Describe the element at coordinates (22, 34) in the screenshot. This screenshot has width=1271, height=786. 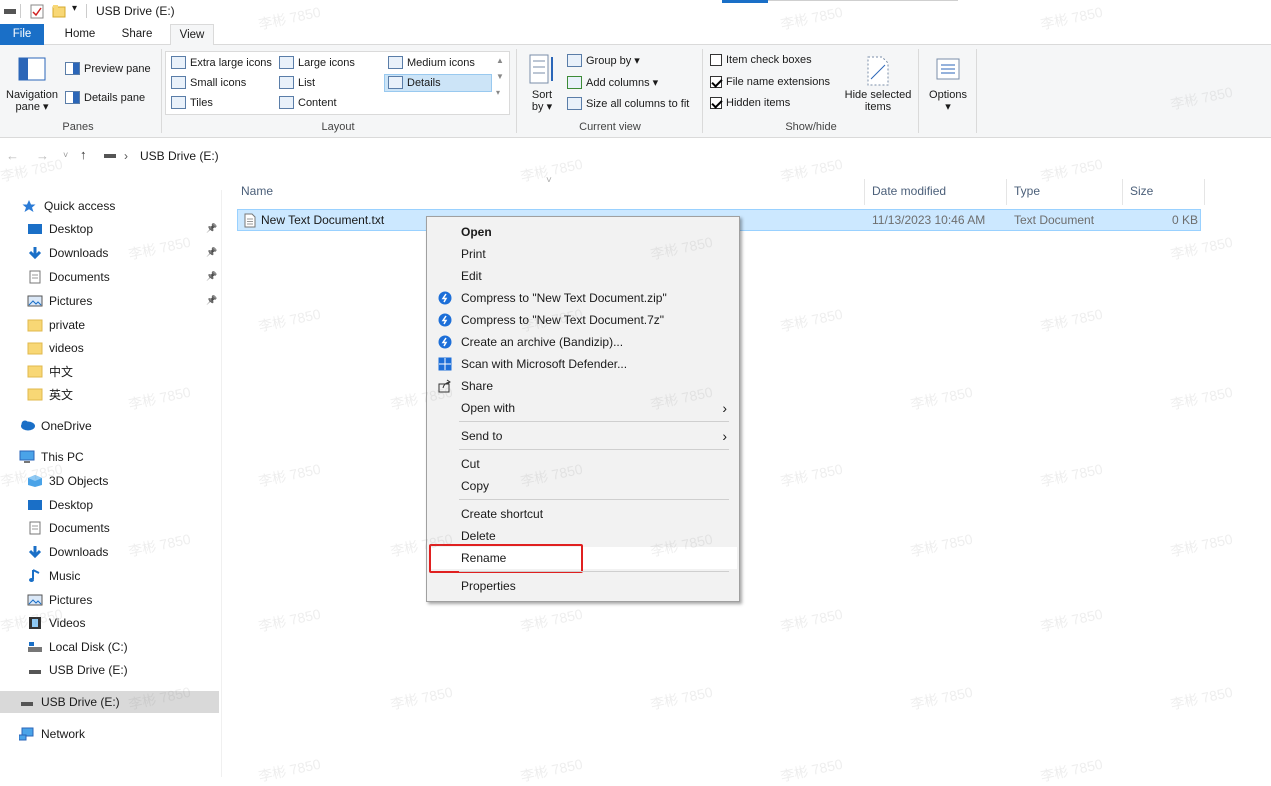
I see `tab-file: File` at that location.